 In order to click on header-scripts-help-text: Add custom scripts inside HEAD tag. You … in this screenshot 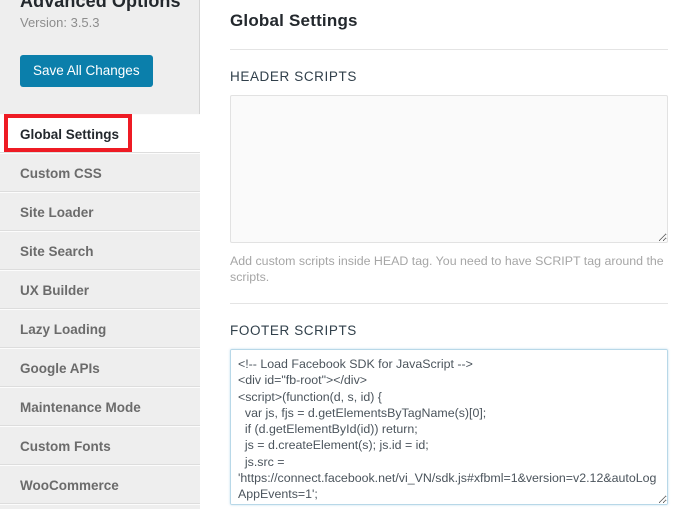, I will do `click(447, 269)`.